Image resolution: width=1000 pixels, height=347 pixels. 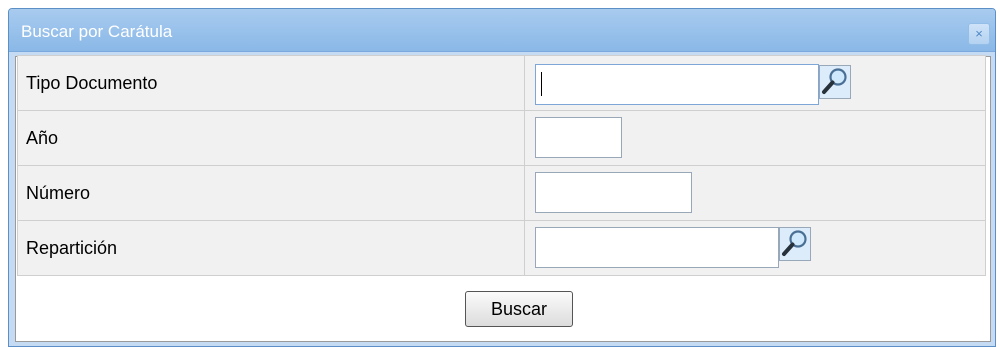 I want to click on reparticion-label: Repartición, so click(x=271, y=248).